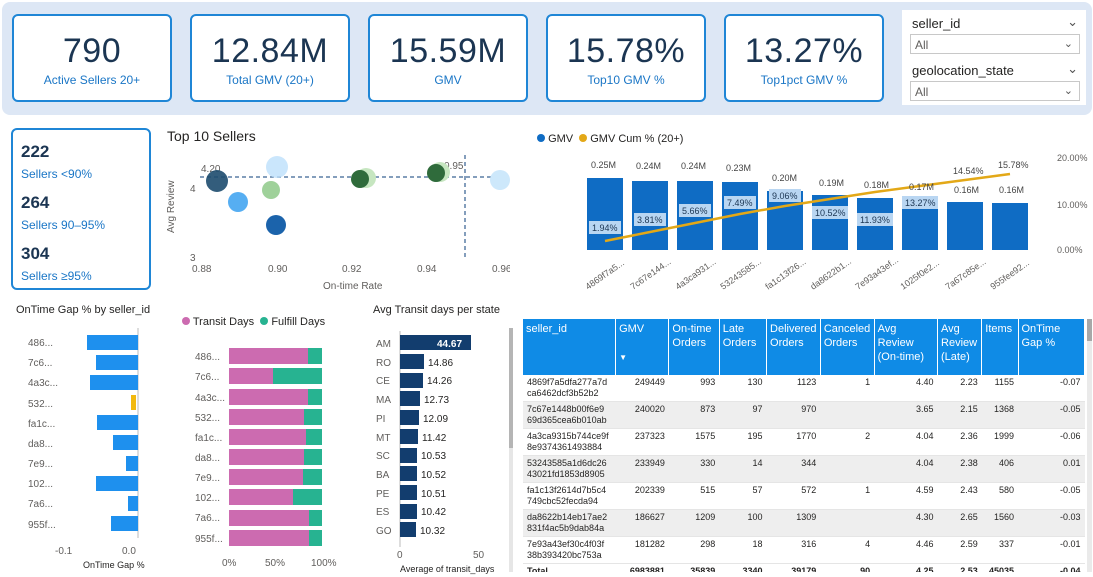 Image resolution: width=1093 pixels, height=577 pixels. What do you see at coordinates (743, 347) in the screenshot?
I see `column-header-late: Late Orders` at bounding box center [743, 347].